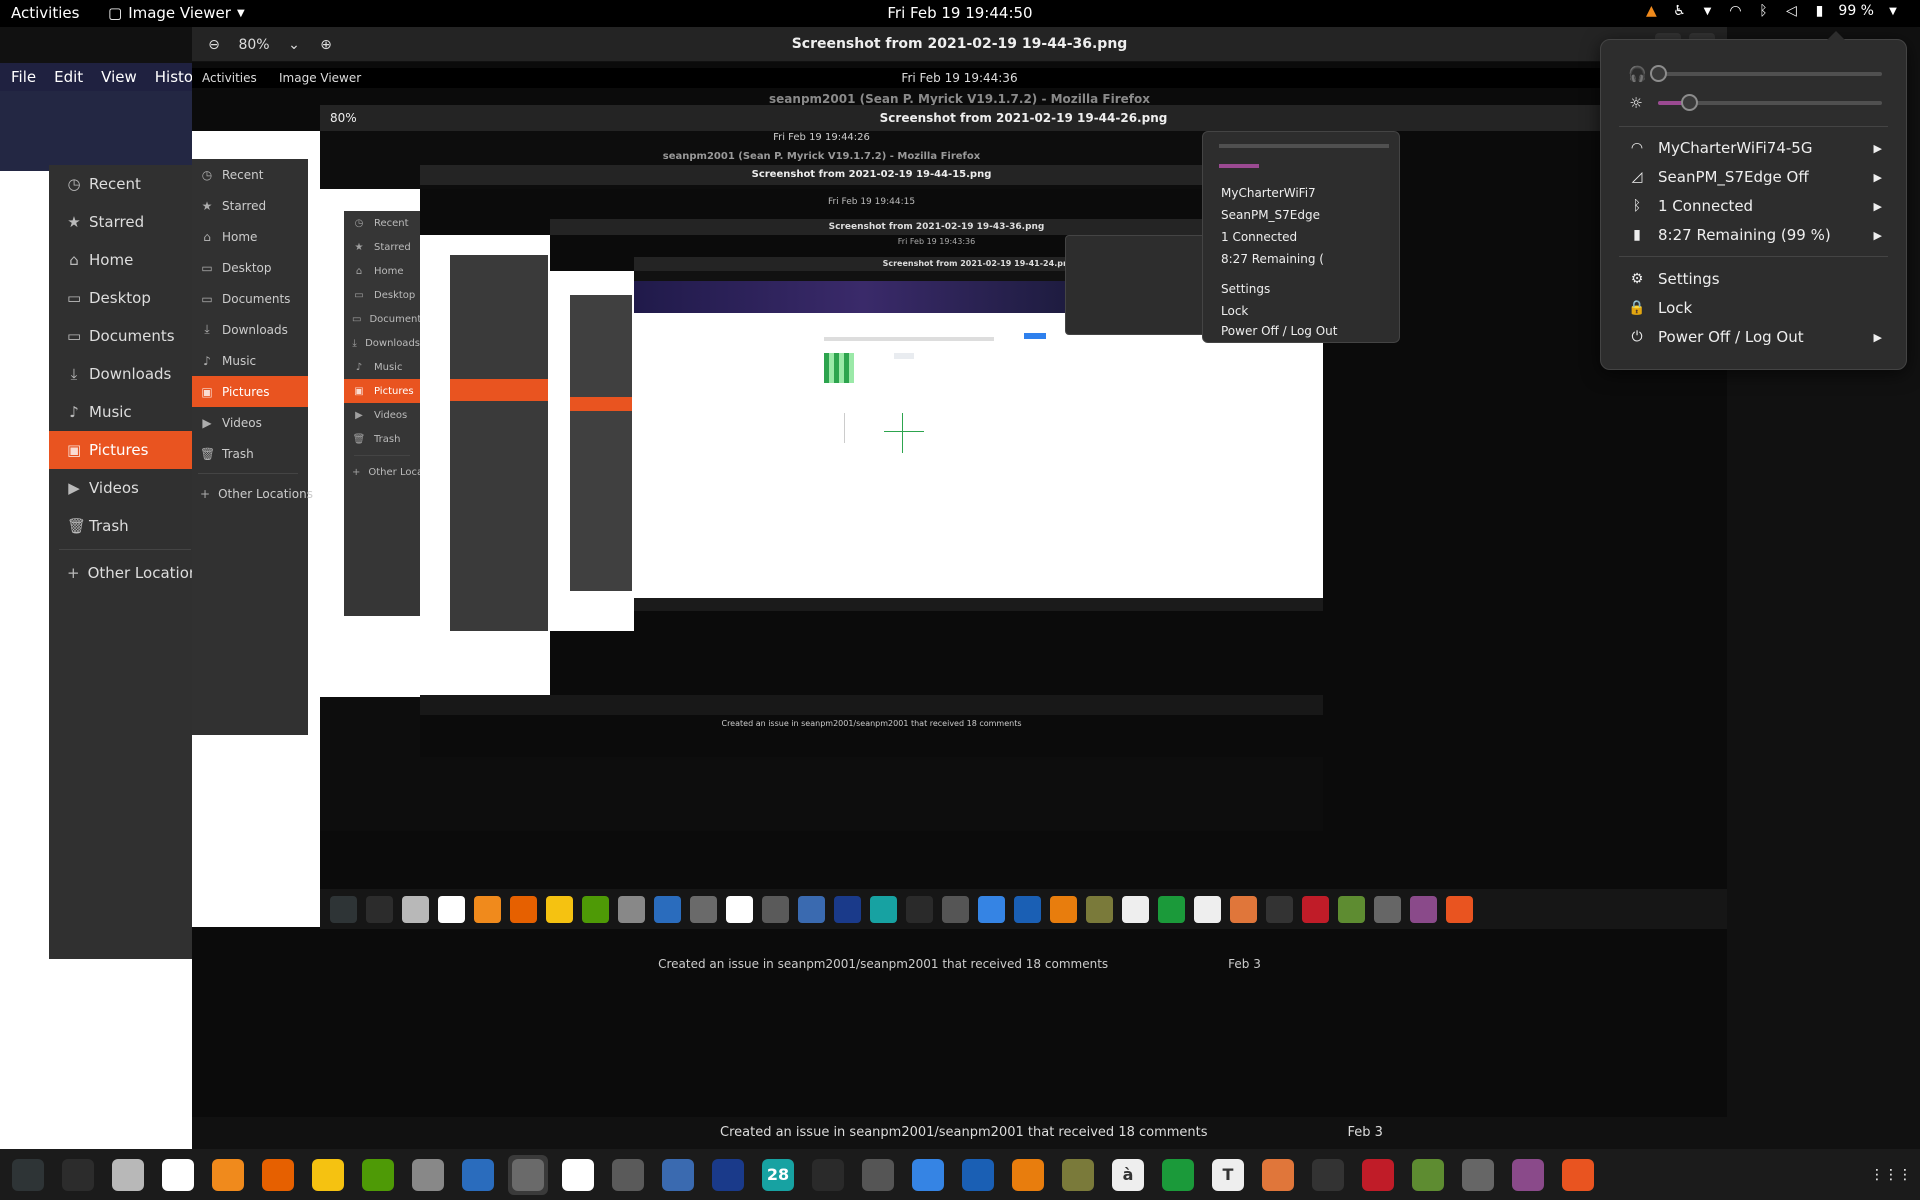  I want to click on volume-knob, so click(1658, 73).